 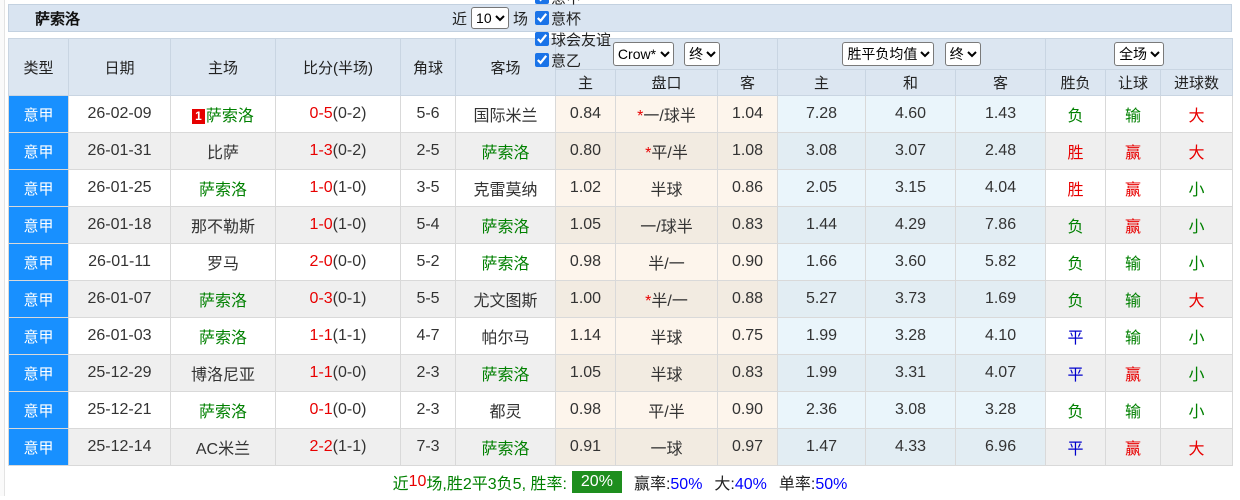 I want to click on score-cell: 1-1(1-1), so click(x=338, y=336).